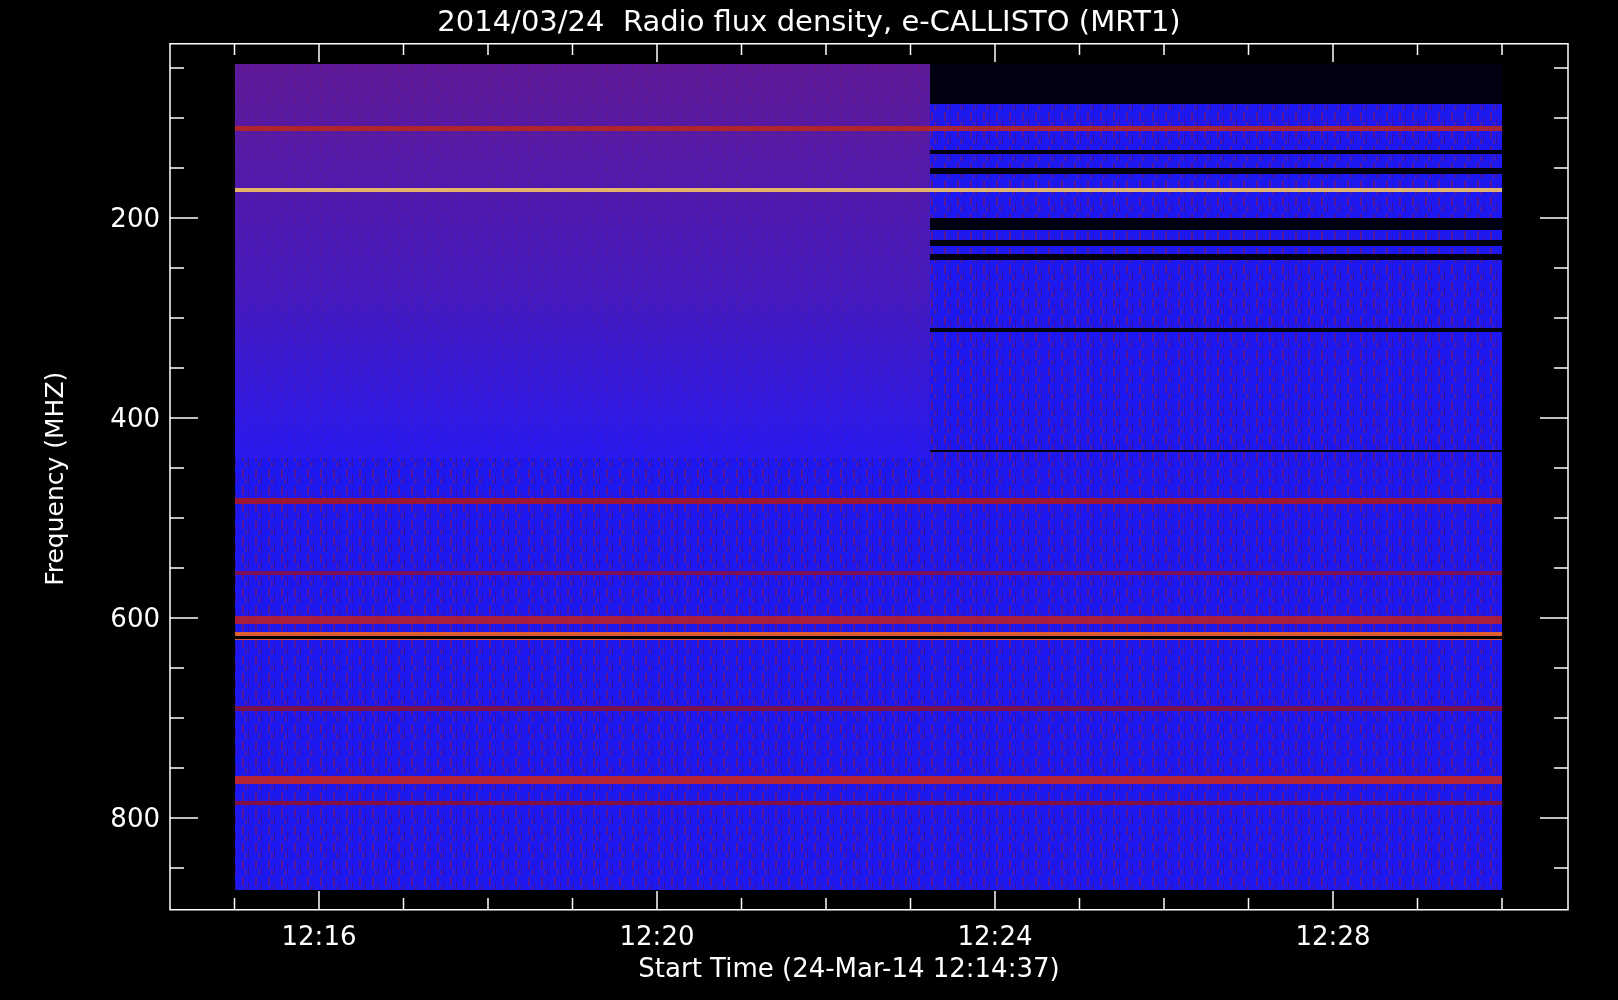 The image size is (1618, 1000). What do you see at coordinates (135, 418) in the screenshot?
I see `y-tick-label: 400` at bounding box center [135, 418].